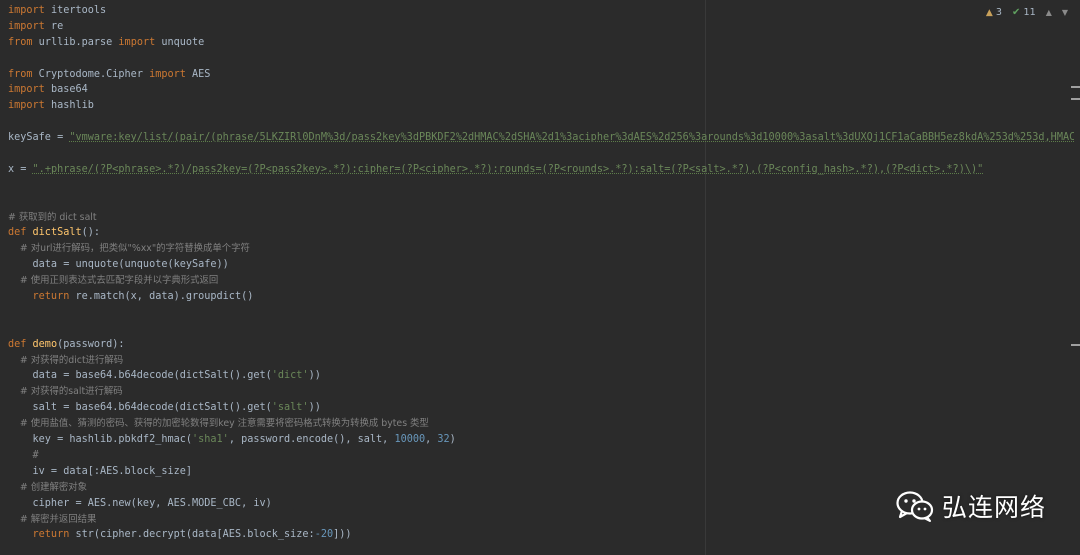 The image size is (1080, 555). I want to click on code-text: ,, so click(431, 440).